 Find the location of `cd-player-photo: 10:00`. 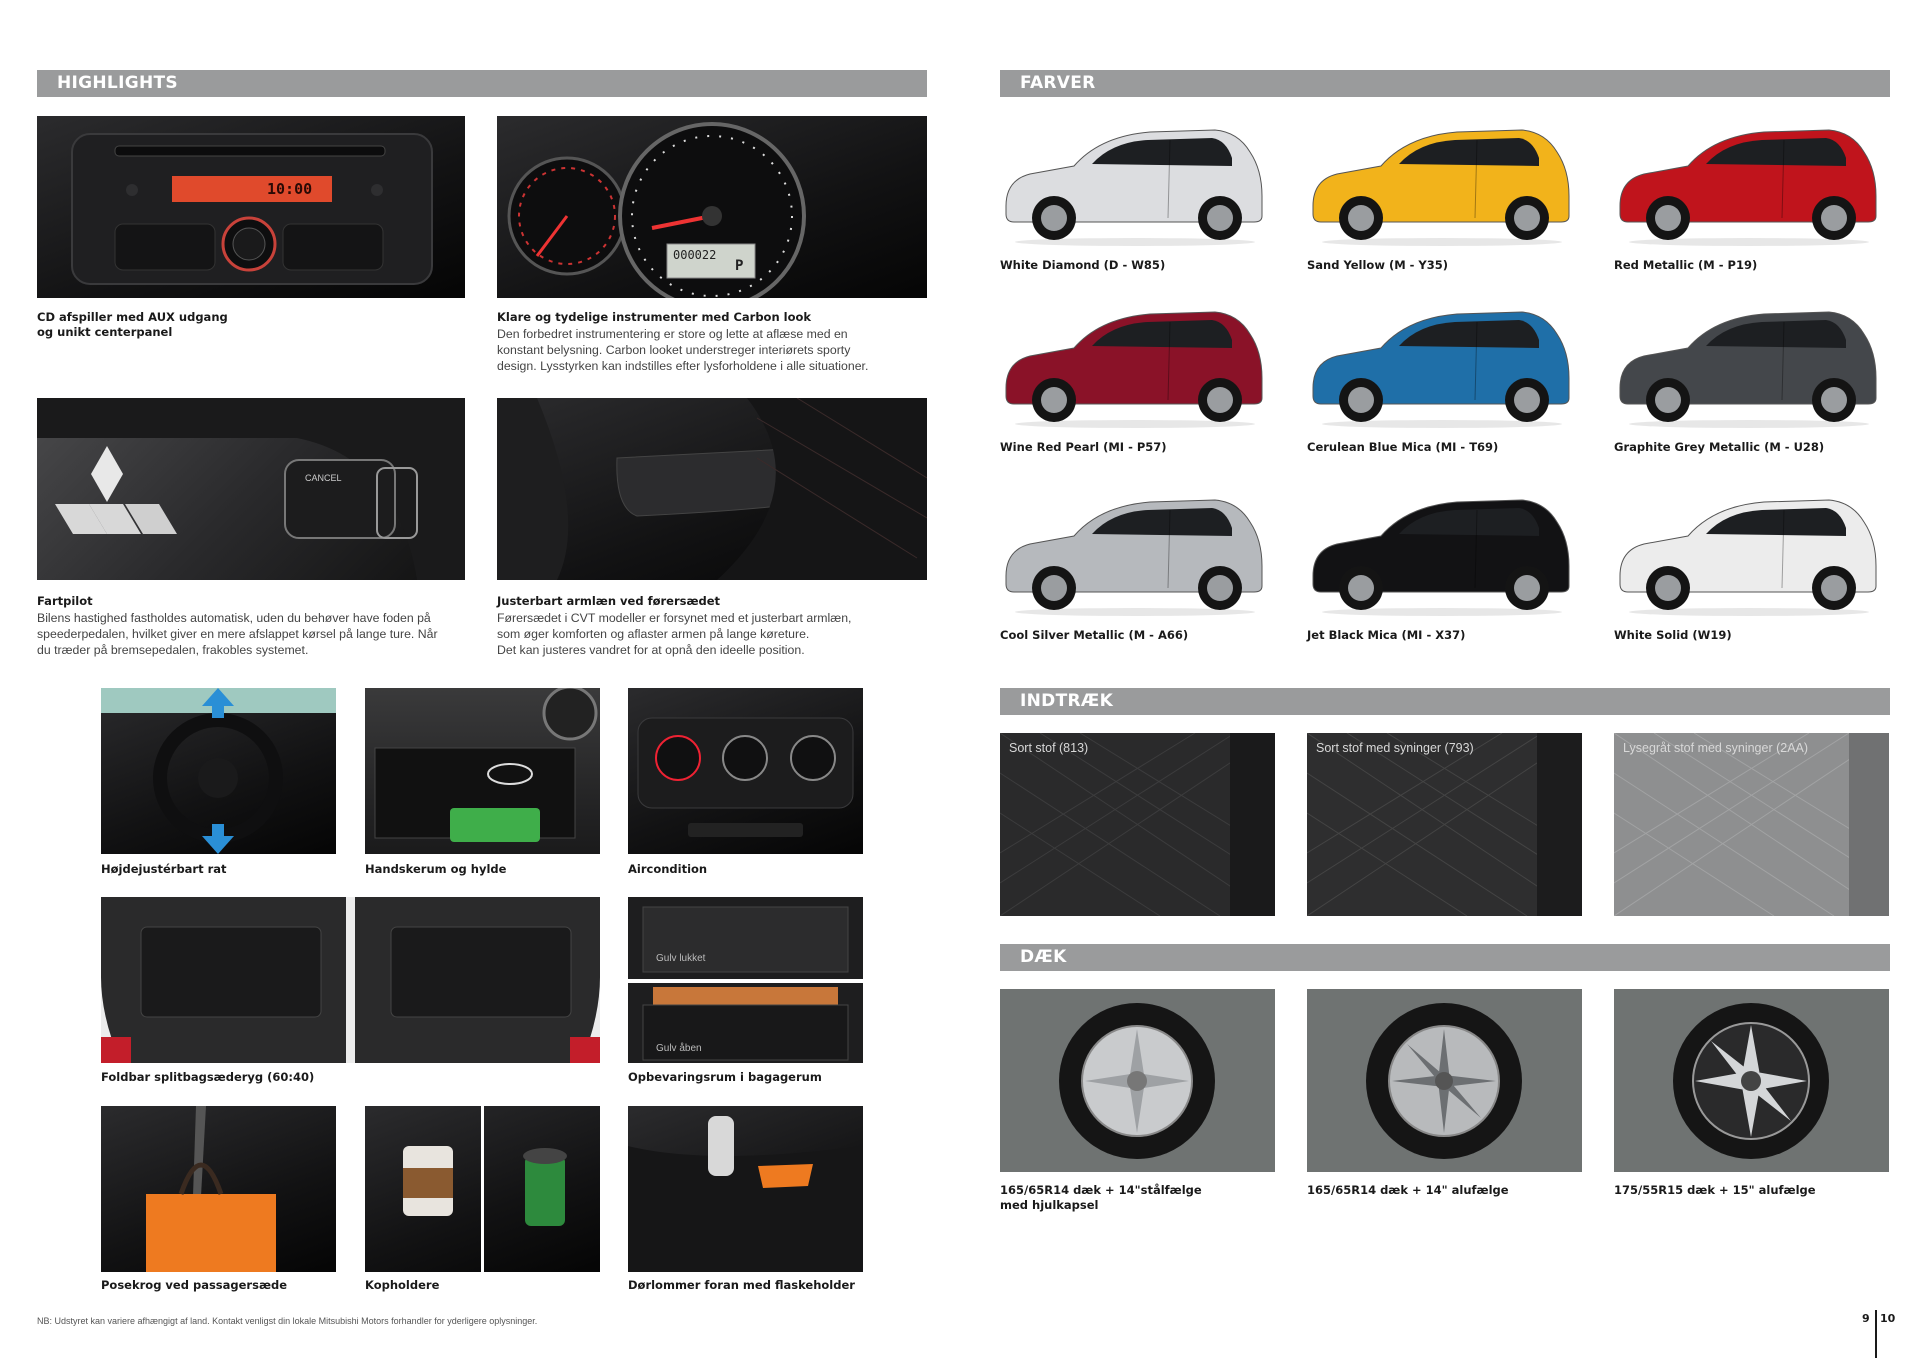

cd-player-photo: 10:00 is located at coordinates (251, 207).